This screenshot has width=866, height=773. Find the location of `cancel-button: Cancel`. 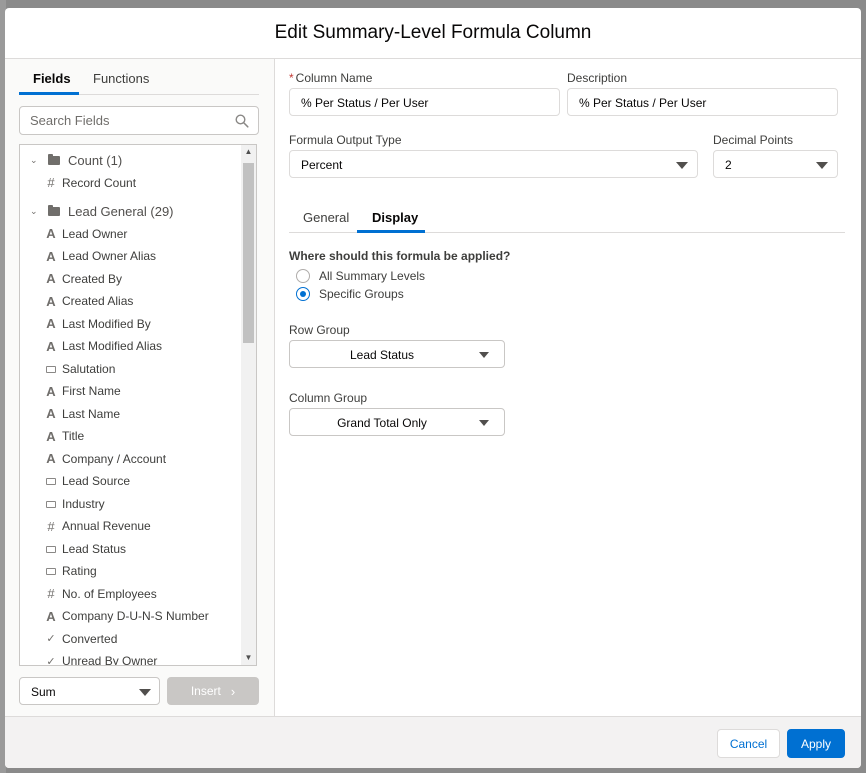

cancel-button: Cancel is located at coordinates (748, 743).